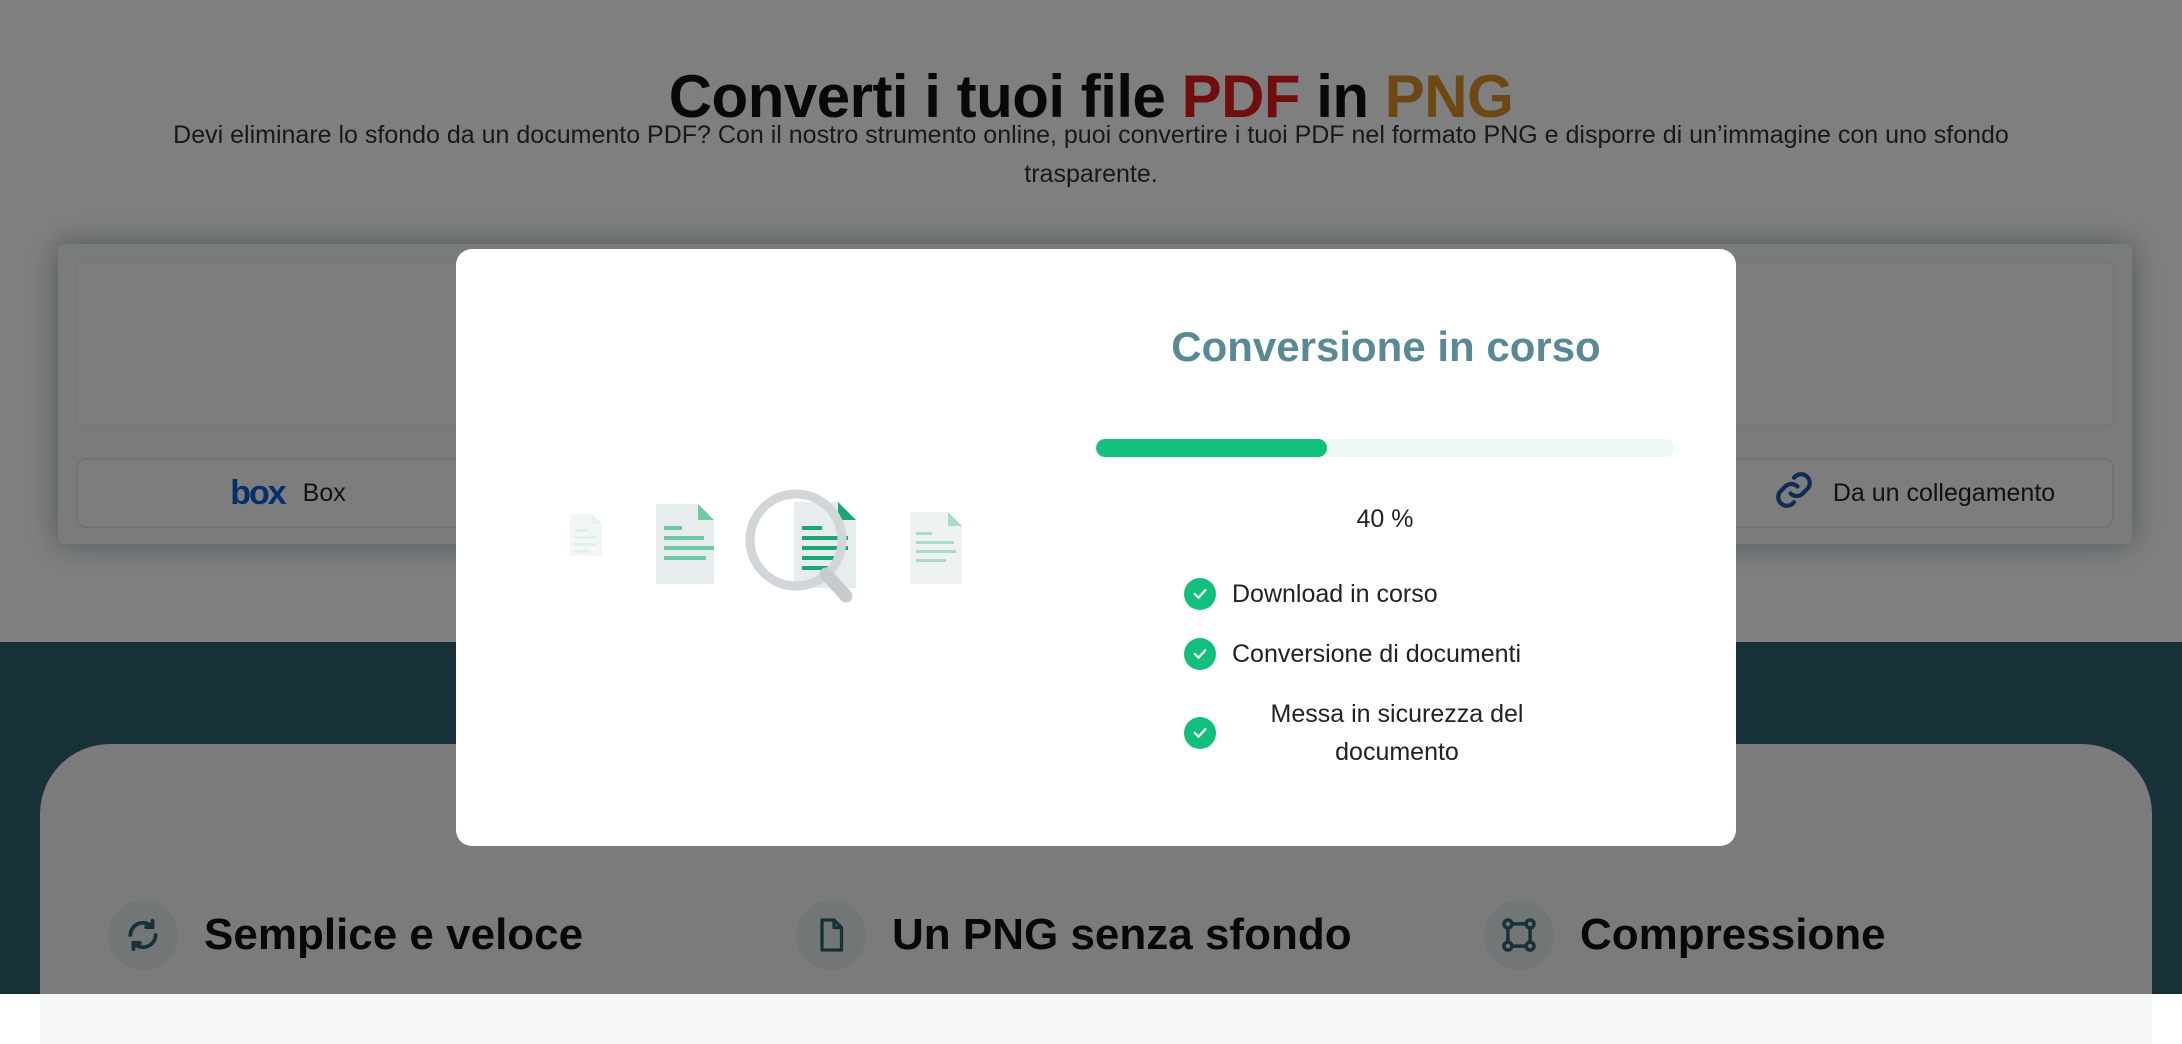 Image resolution: width=2182 pixels, height=1044 pixels. I want to click on step-securing: Messa in sicurezza del documento, so click(1384, 733).